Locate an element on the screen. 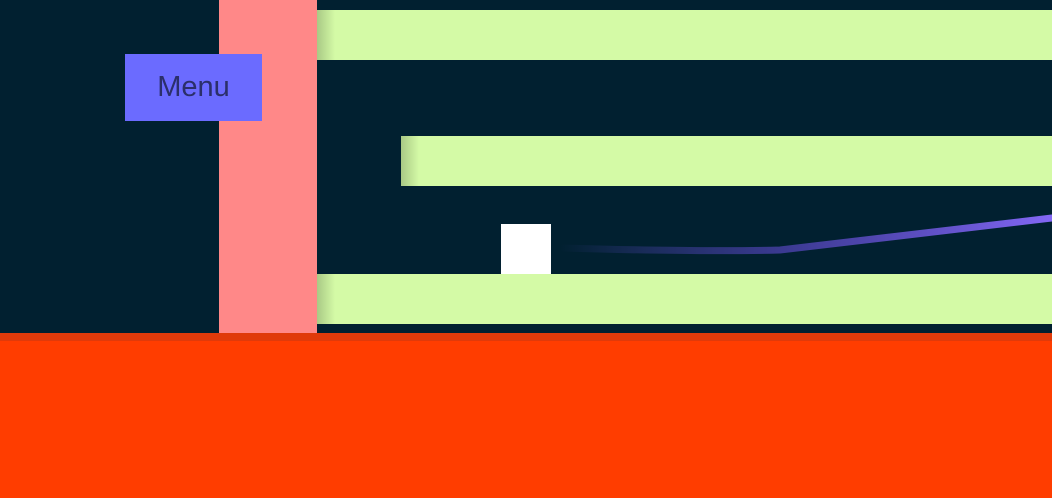  motion-trail is located at coordinates (804, 234).